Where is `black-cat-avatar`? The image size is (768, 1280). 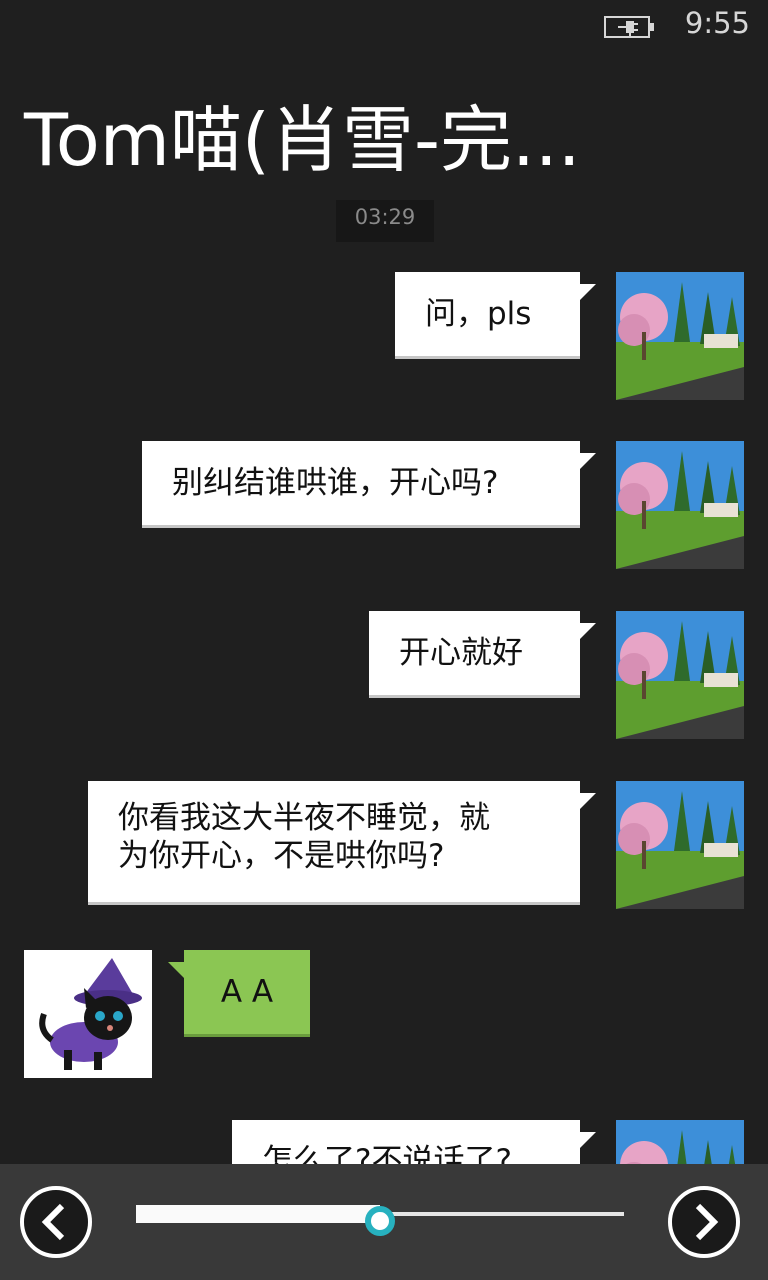 black-cat-avatar is located at coordinates (88, 1014).